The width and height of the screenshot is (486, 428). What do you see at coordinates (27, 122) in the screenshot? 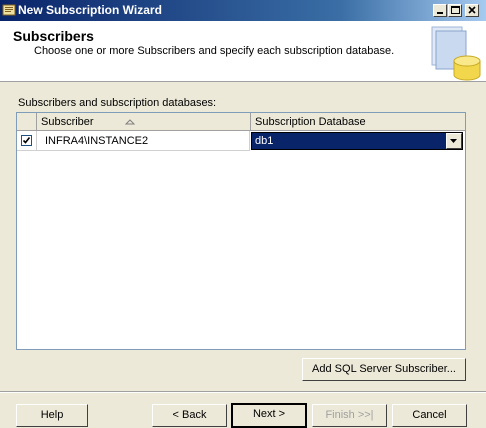
I see `select-column-header` at bounding box center [27, 122].